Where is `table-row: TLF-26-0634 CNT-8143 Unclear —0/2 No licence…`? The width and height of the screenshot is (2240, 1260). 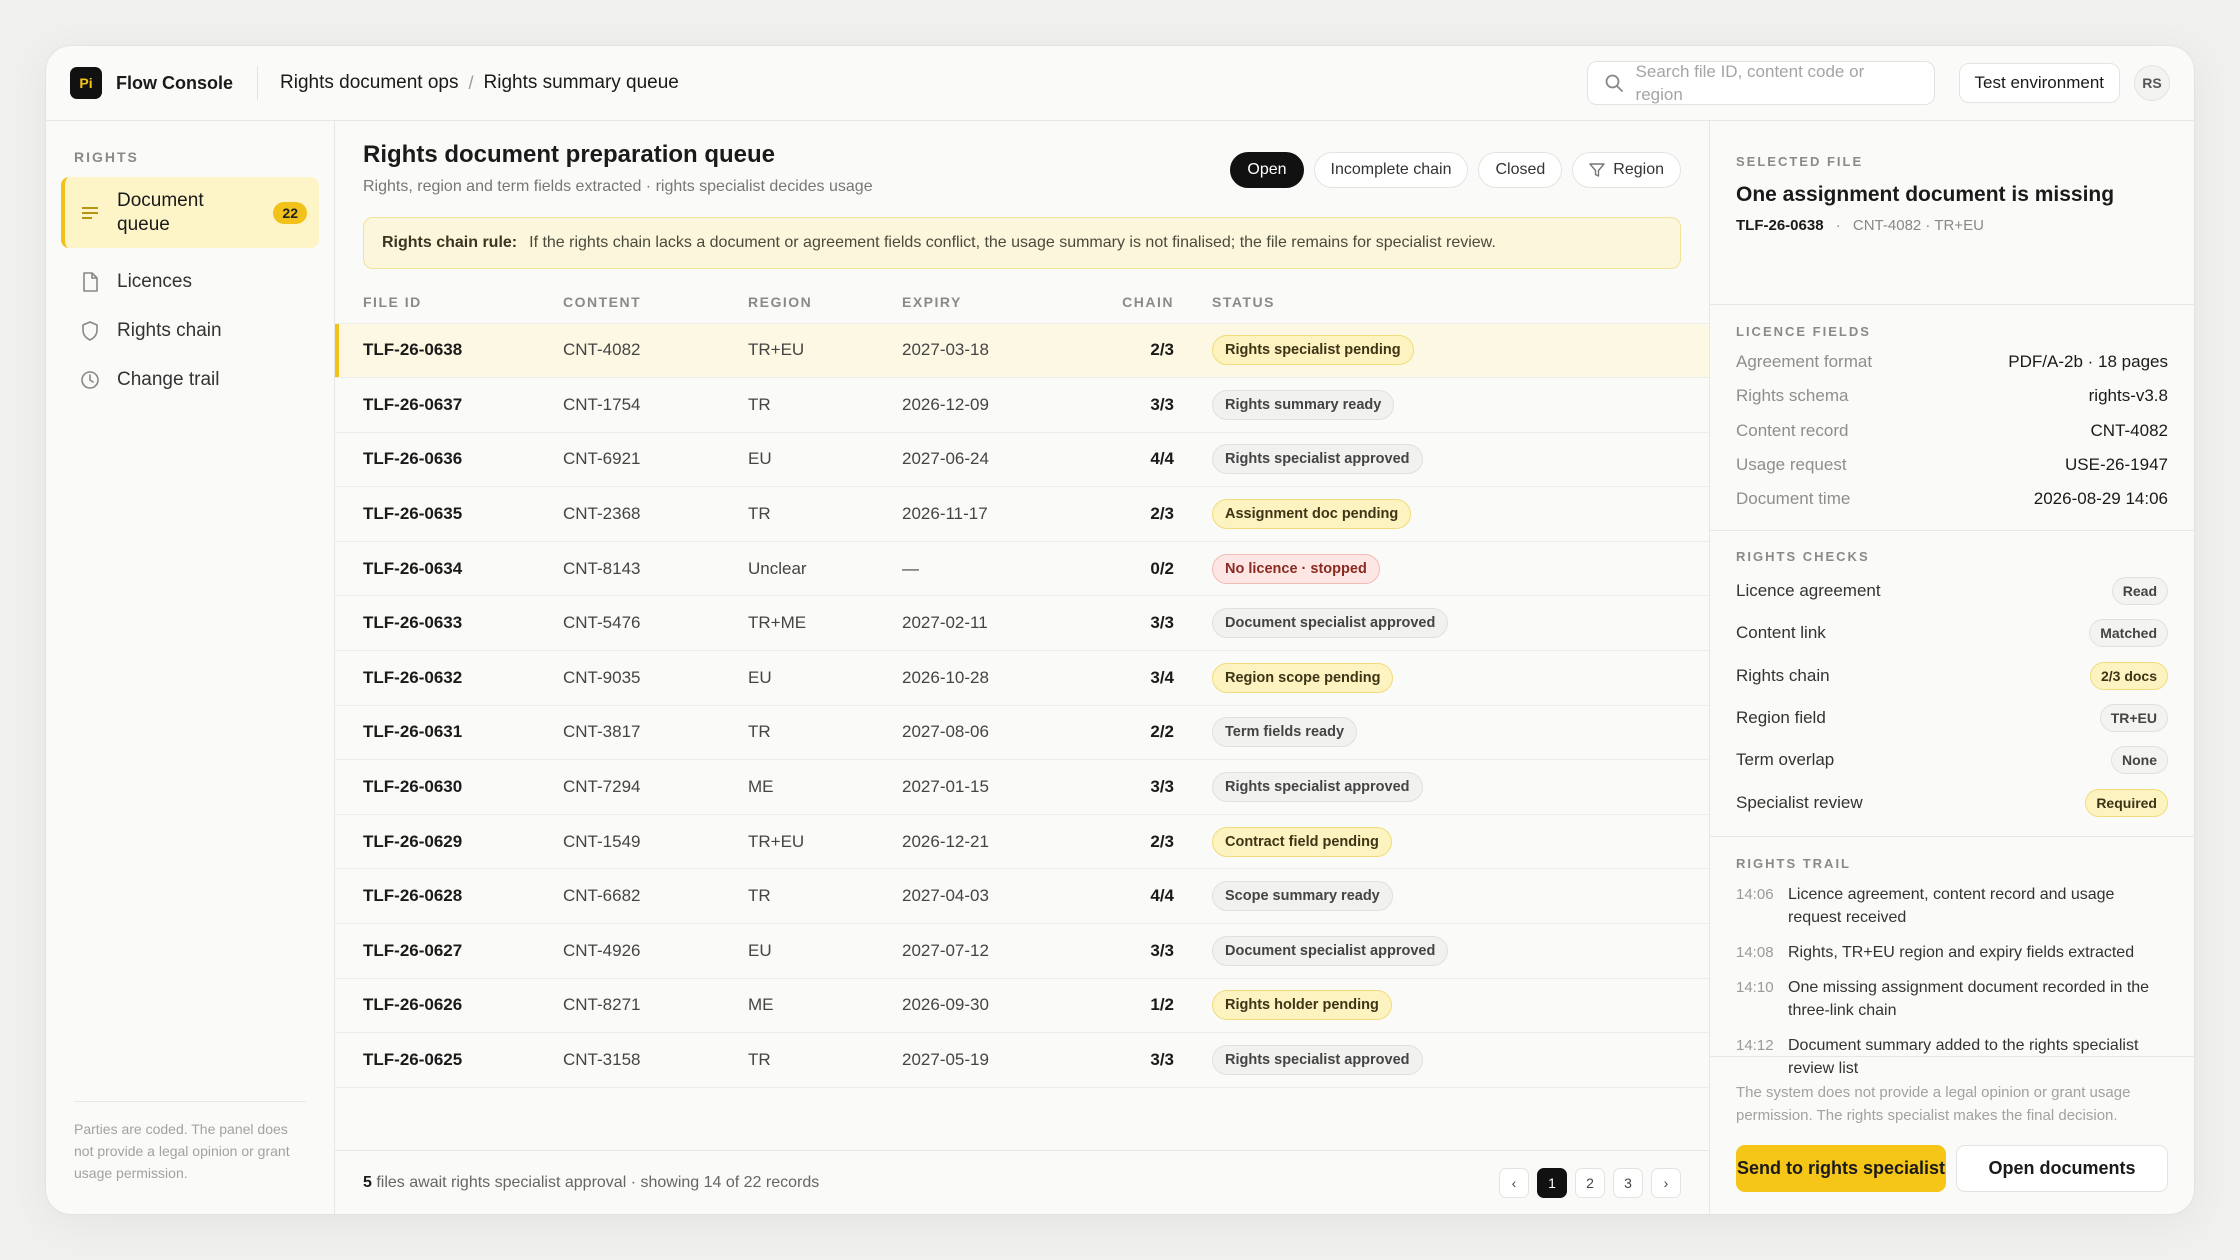
table-row: TLF-26-0634 CNT-8143 Unclear —0/2 No licence… is located at coordinates (1022, 569).